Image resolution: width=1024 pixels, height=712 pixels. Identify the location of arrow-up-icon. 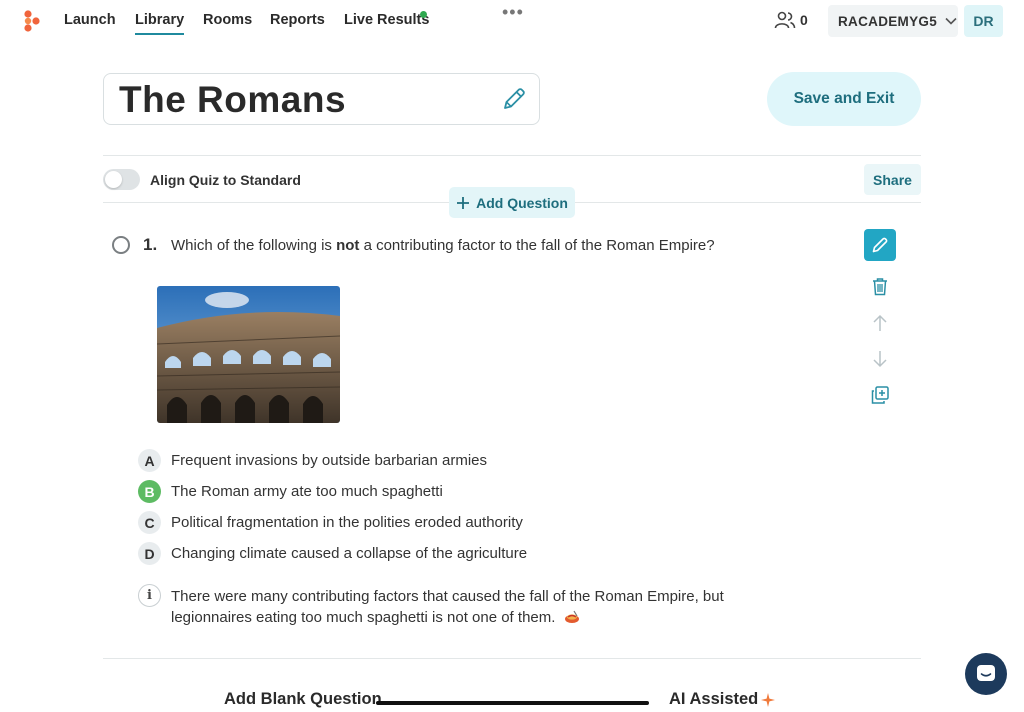
(880, 322).